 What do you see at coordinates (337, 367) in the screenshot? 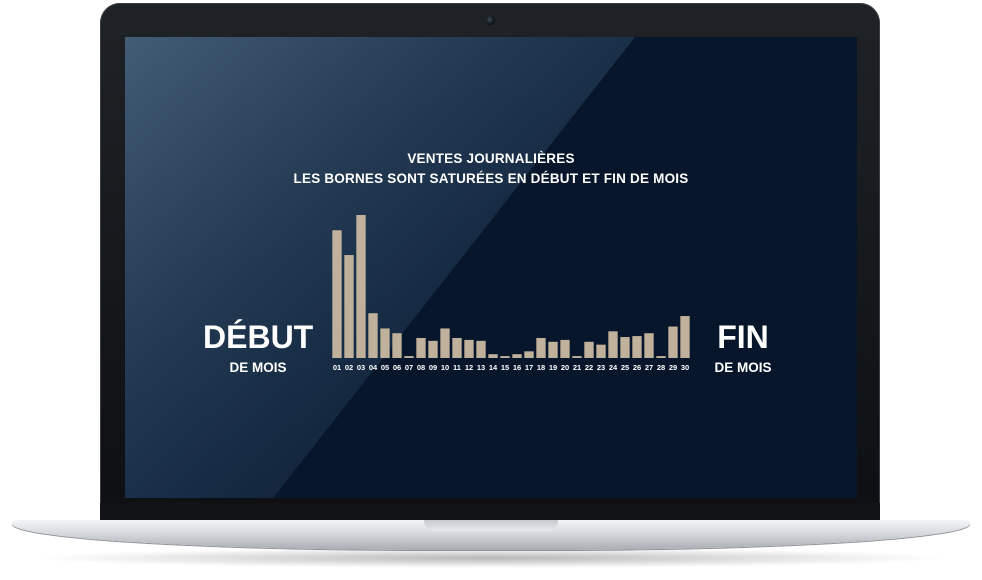
I see `tick-label-day-01: 01` at bounding box center [337, 367].